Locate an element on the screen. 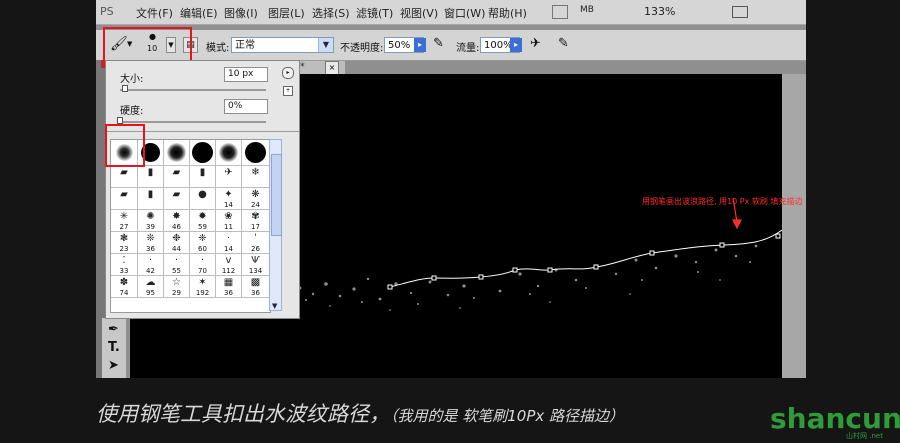  brush-preset: ❊ 36 is located at coordinates (151, 243).